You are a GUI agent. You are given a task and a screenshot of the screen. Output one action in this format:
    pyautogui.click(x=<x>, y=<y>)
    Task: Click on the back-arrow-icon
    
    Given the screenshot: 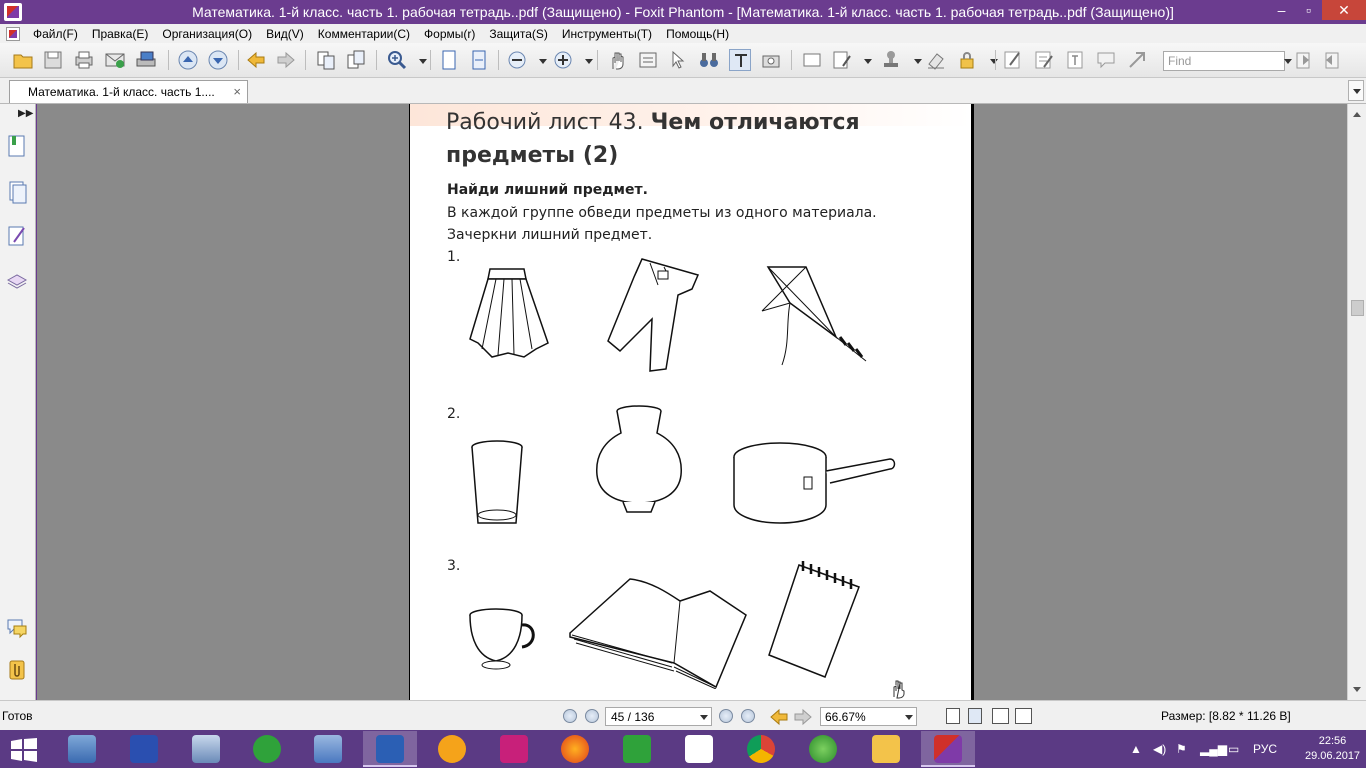 What is the action you would take?
    pyautogui.click(x=256, y=60)
    